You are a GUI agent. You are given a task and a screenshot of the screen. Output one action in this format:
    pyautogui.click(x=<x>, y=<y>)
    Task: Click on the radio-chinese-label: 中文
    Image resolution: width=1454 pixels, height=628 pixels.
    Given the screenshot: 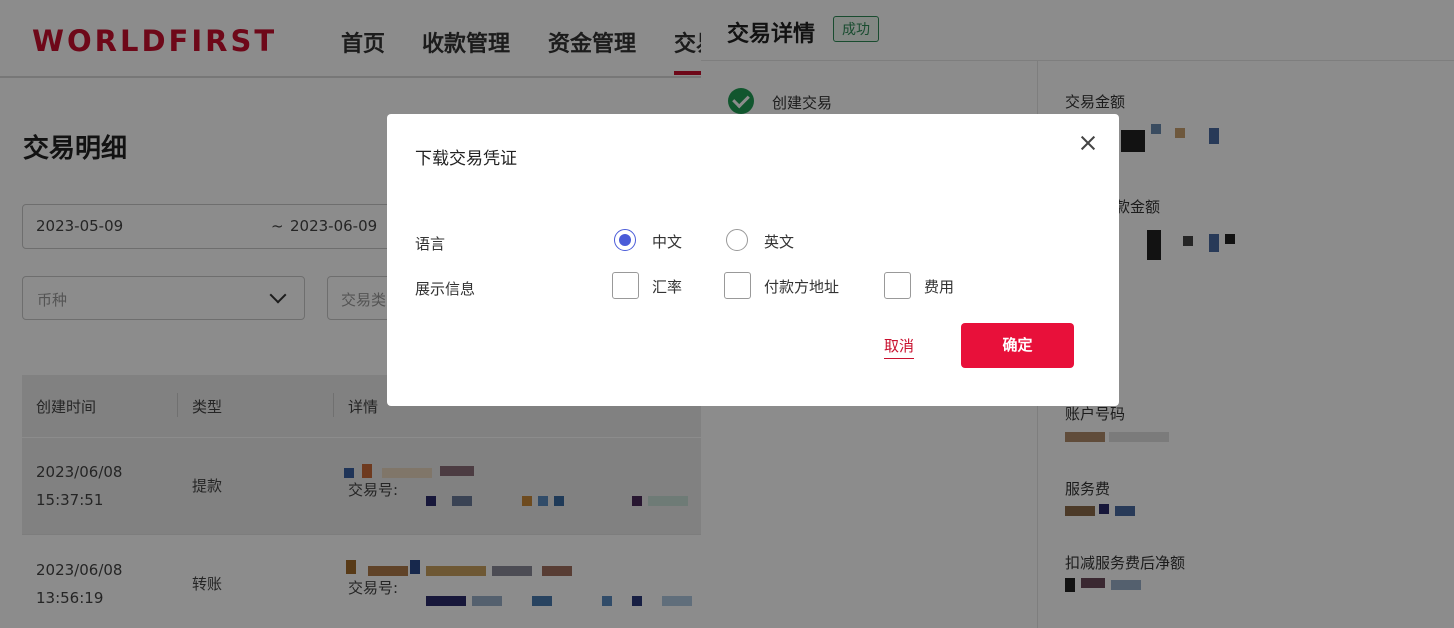 What is the action you would take?
    pyautogui.click(x=667, y=241)
    